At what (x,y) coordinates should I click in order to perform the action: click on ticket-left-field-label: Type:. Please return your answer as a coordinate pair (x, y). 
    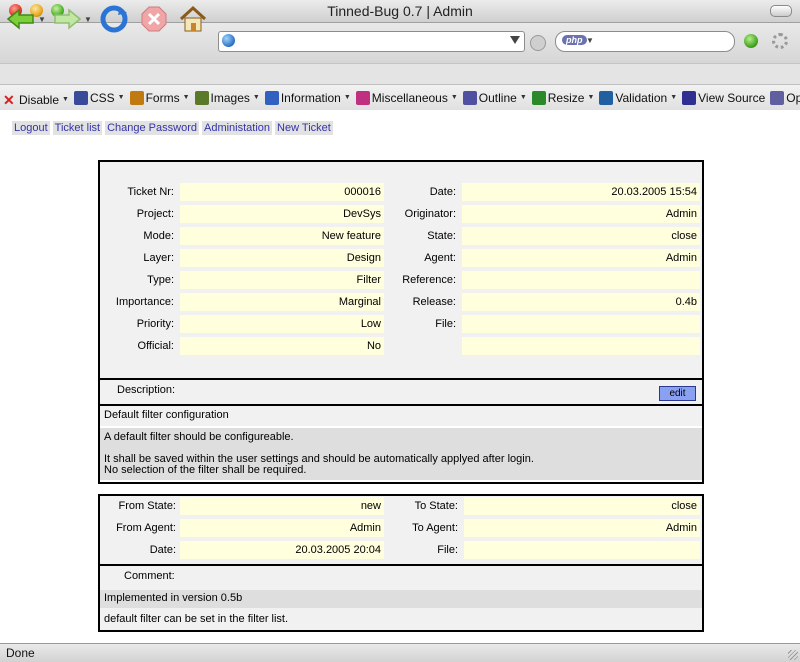
    Looking at the image, I should click on (160, 280).